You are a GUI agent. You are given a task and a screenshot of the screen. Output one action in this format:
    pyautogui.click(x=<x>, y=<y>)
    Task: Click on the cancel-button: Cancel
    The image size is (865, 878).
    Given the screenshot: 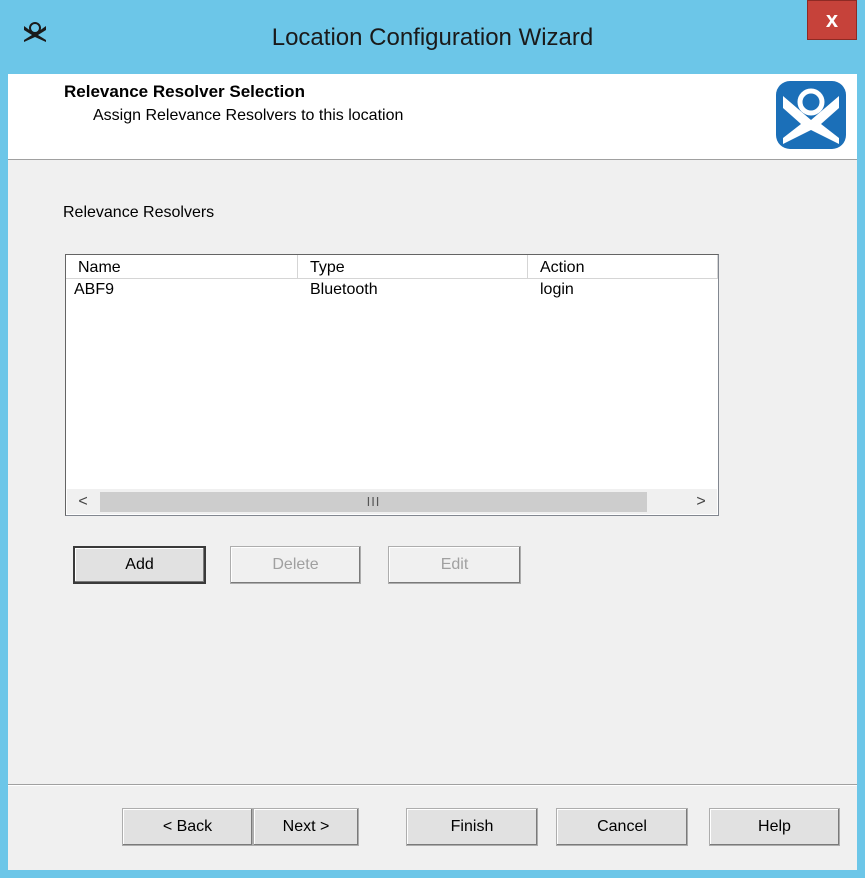 What is the action you would take?
    pyautogui.click(x=622, y=827)
    